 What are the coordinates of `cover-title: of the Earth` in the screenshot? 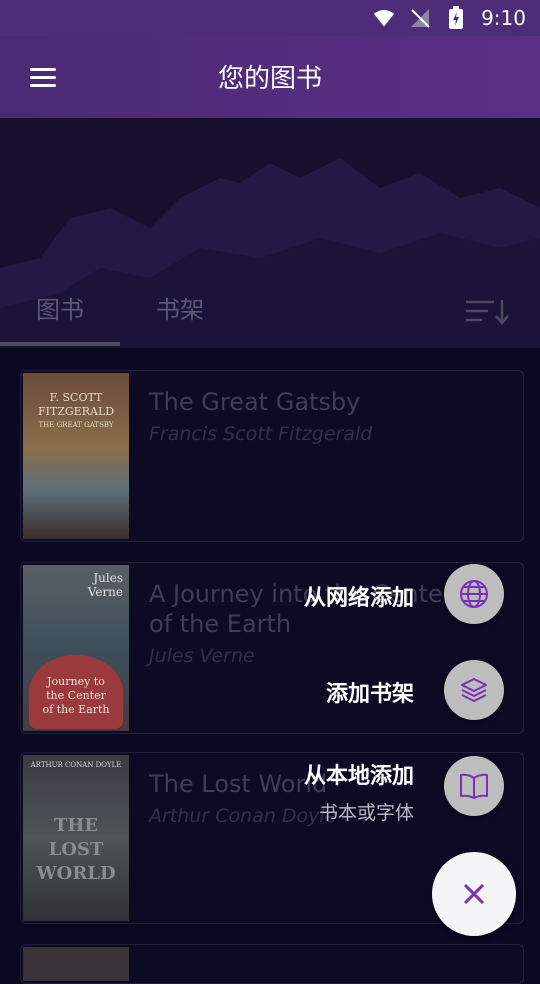 It's located at (76, 709).